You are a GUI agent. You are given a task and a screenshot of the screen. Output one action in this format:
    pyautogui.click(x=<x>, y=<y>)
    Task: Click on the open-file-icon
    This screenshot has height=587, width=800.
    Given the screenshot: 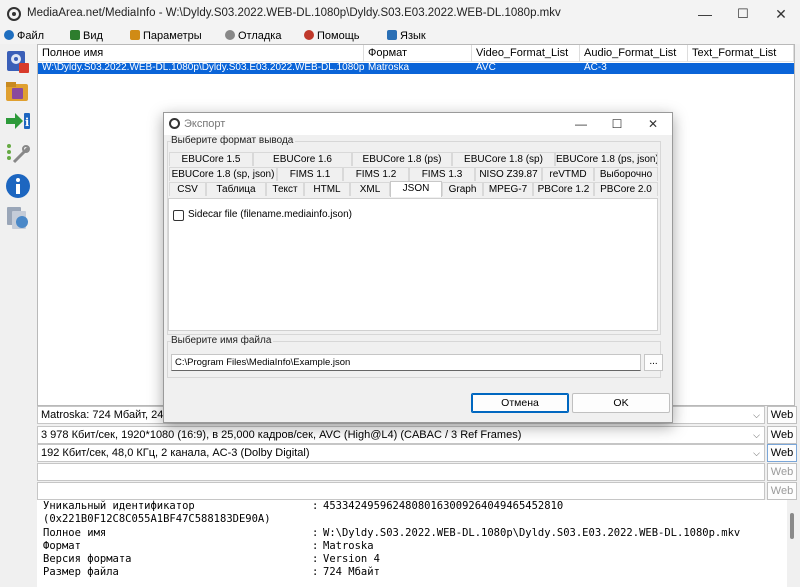 What is the action you would take?
    pyautogui.click(x=18, y=62)
    